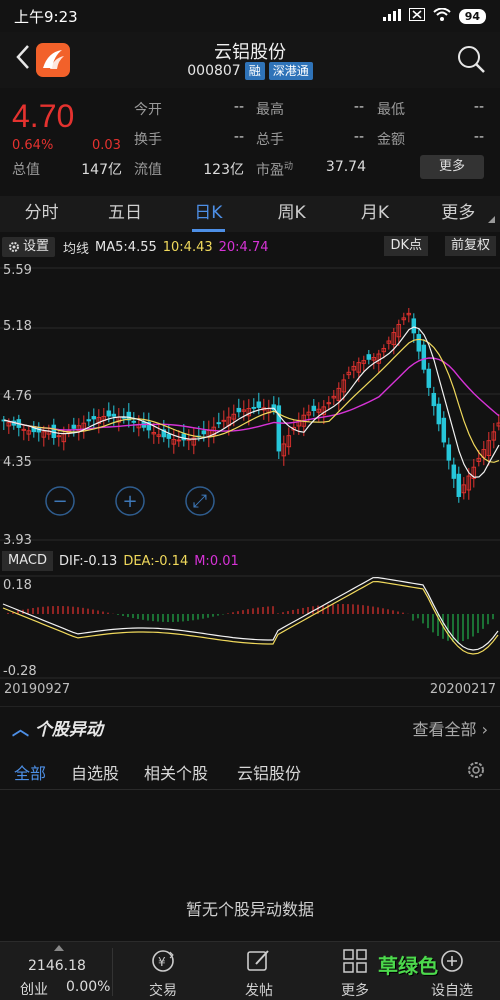 The height and width of the screenshot is (1000, 500). What do you see at coordinates (478, 137) in the screenshot?
I see `amount-value: --` at bounding box center [478, 137].